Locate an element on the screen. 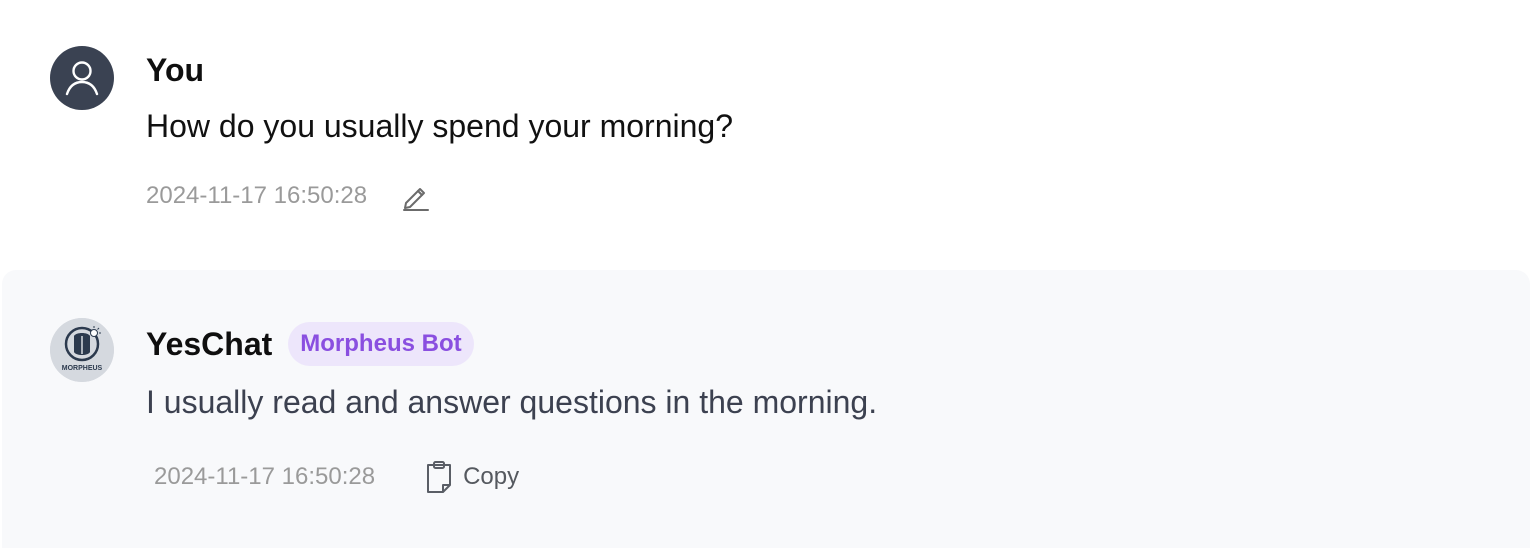 Image resolution: width=1532 pixels, height=548 pixels. user-icon is located at coordinates (82, 78).